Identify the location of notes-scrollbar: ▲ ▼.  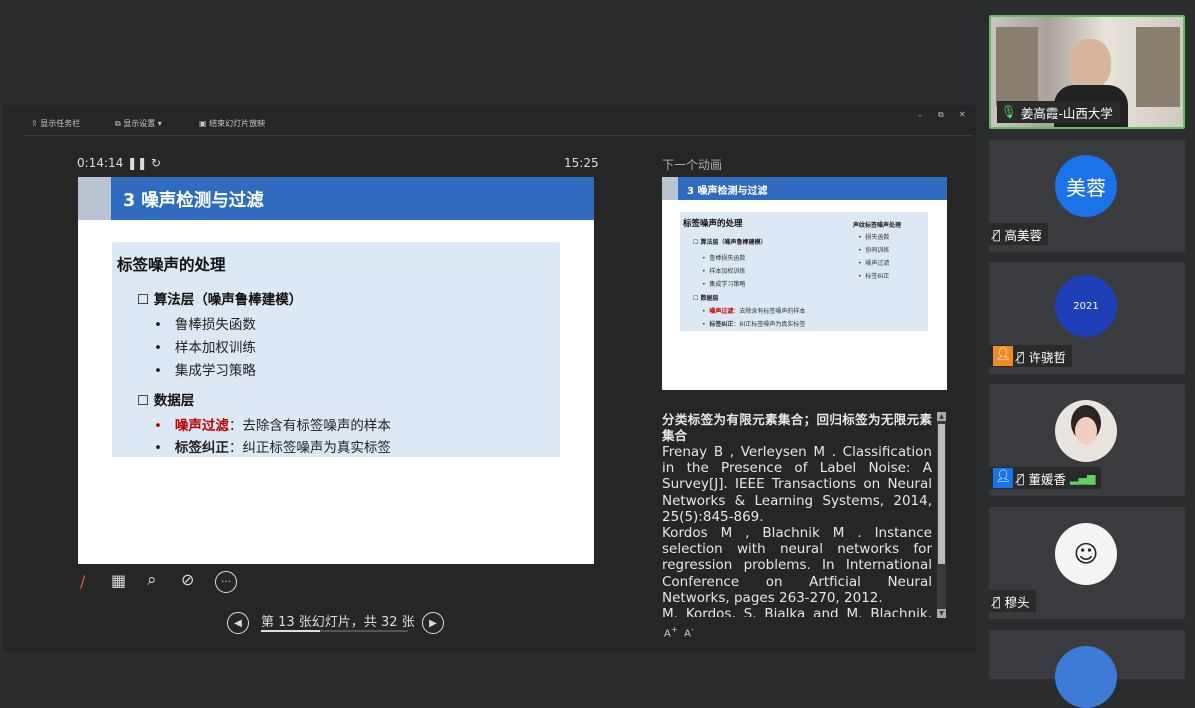
(941, 515).